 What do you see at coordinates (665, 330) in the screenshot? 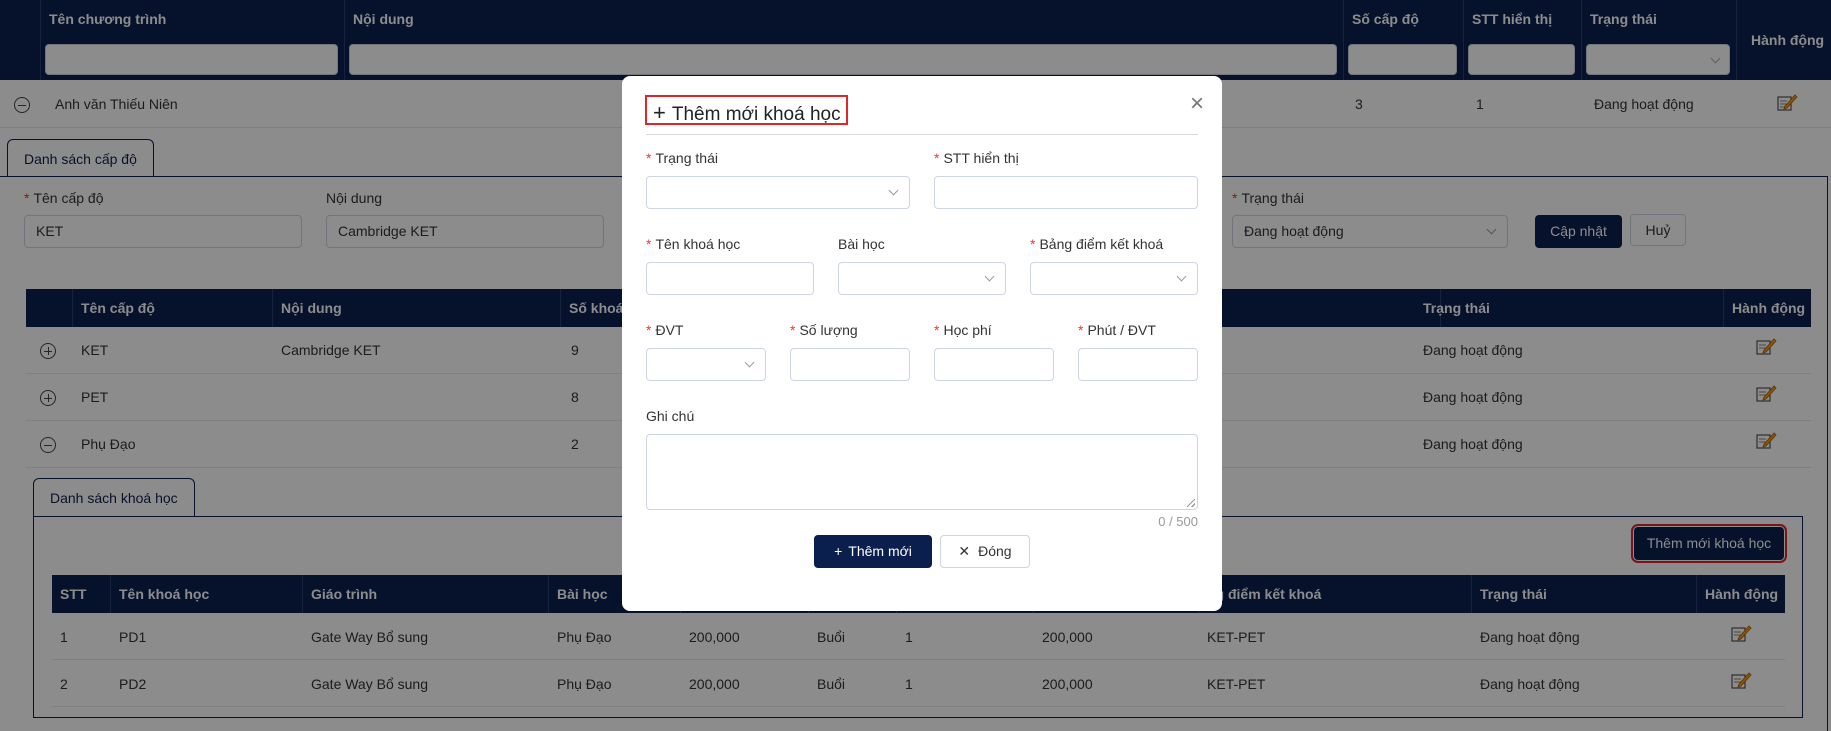
I see `unit-label: * ĐVT` at bounding box center [665, 330].